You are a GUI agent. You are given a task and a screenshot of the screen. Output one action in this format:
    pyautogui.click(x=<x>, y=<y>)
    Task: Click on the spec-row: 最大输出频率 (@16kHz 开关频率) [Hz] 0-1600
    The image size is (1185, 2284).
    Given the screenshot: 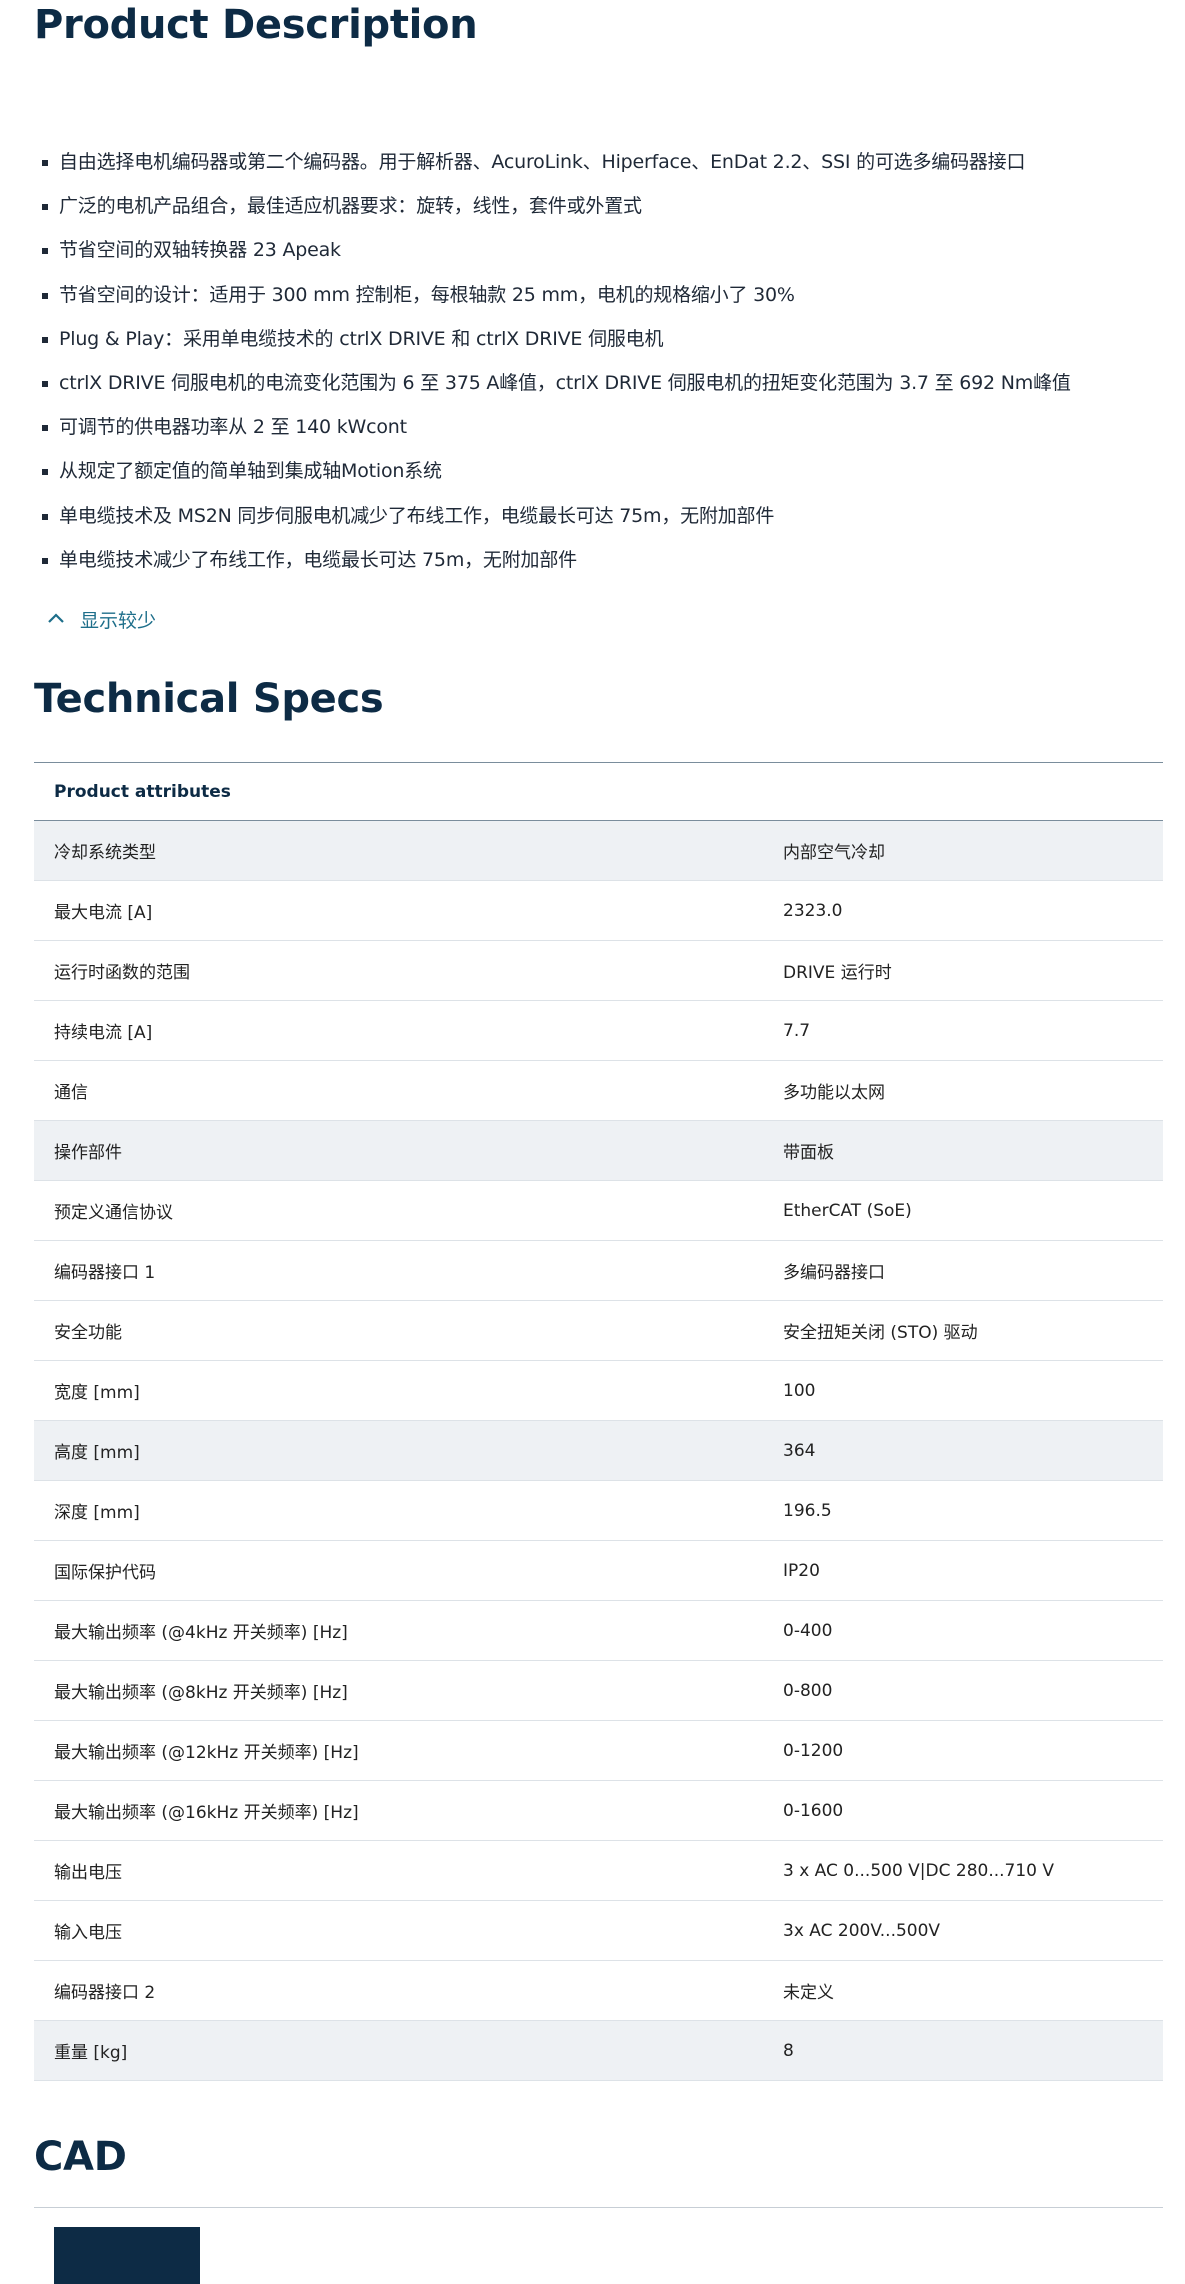 What is the action you would take?
    pyautogui.click(x=598, y=1811)
    